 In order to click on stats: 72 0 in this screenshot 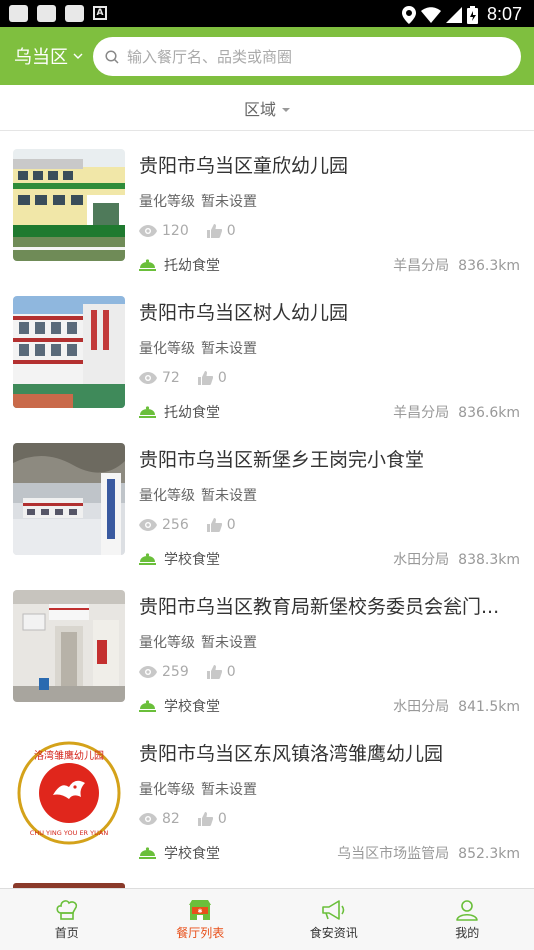, I will do `click(183, 378)`.